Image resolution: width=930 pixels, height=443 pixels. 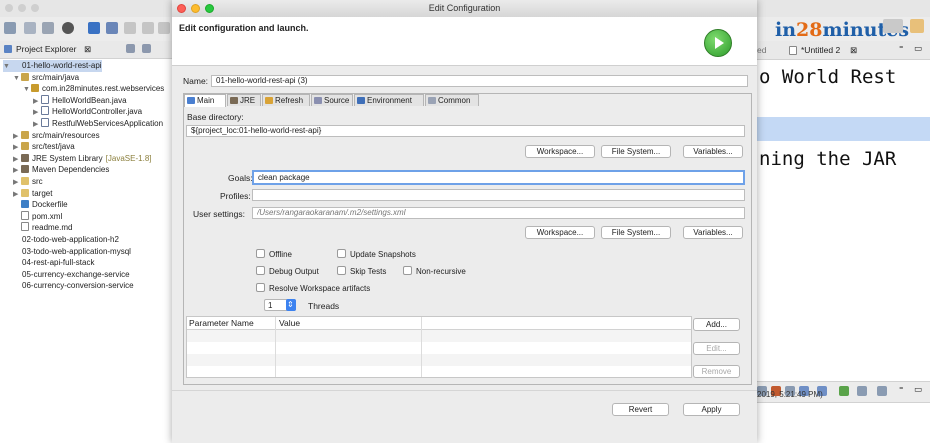 What do you see at coordinates (94, 28) in the screenshot?
I see `run-icon` at bounding box center [94, 28].